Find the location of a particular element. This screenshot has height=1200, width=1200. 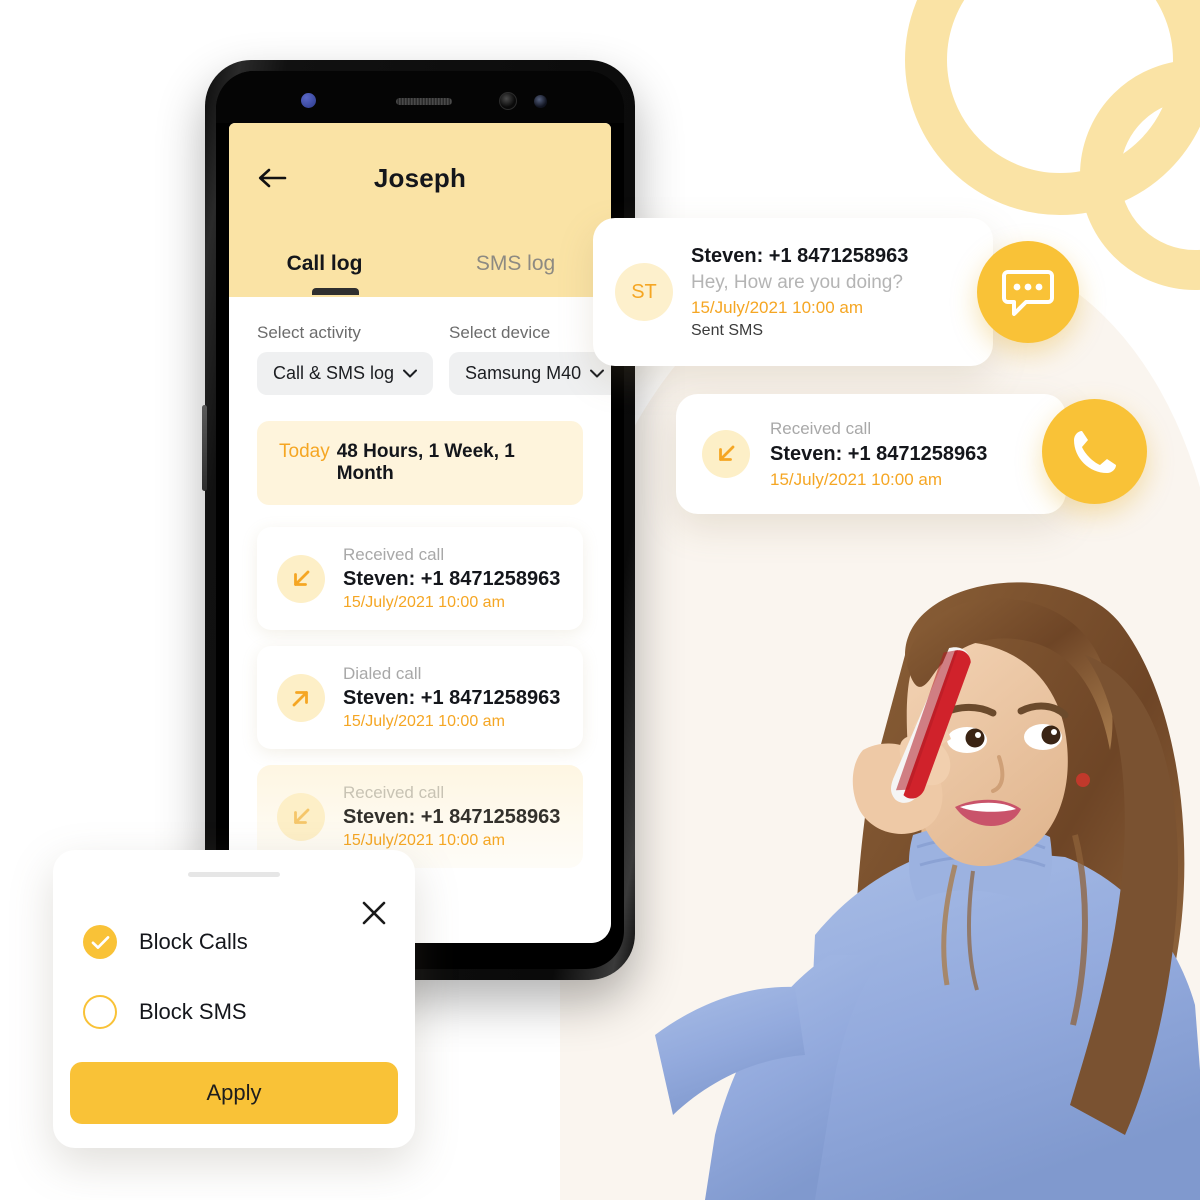

sheet-drag-handle is located at coordinates (234, 874).